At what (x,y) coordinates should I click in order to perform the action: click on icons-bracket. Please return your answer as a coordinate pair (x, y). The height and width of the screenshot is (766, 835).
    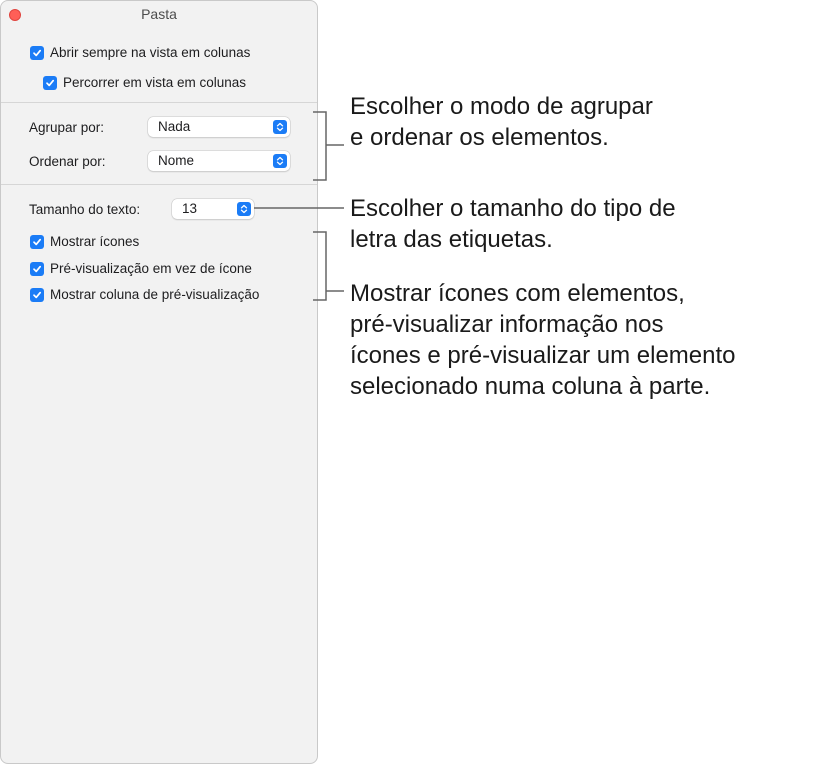
    Looking at the image, I should click on (328, 266).